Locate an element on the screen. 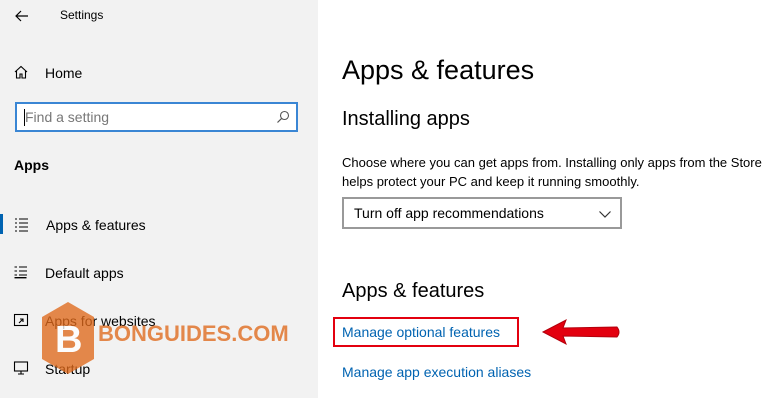 This screenshot has width=768, height=398. sidebar-item-default-apps: Default apps is located at coordinates (159, 272).